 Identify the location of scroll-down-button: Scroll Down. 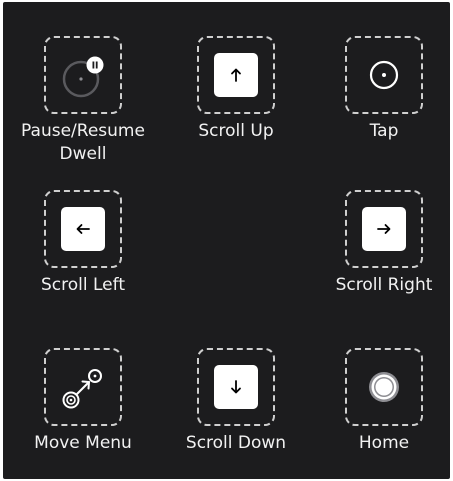
(236, 401).